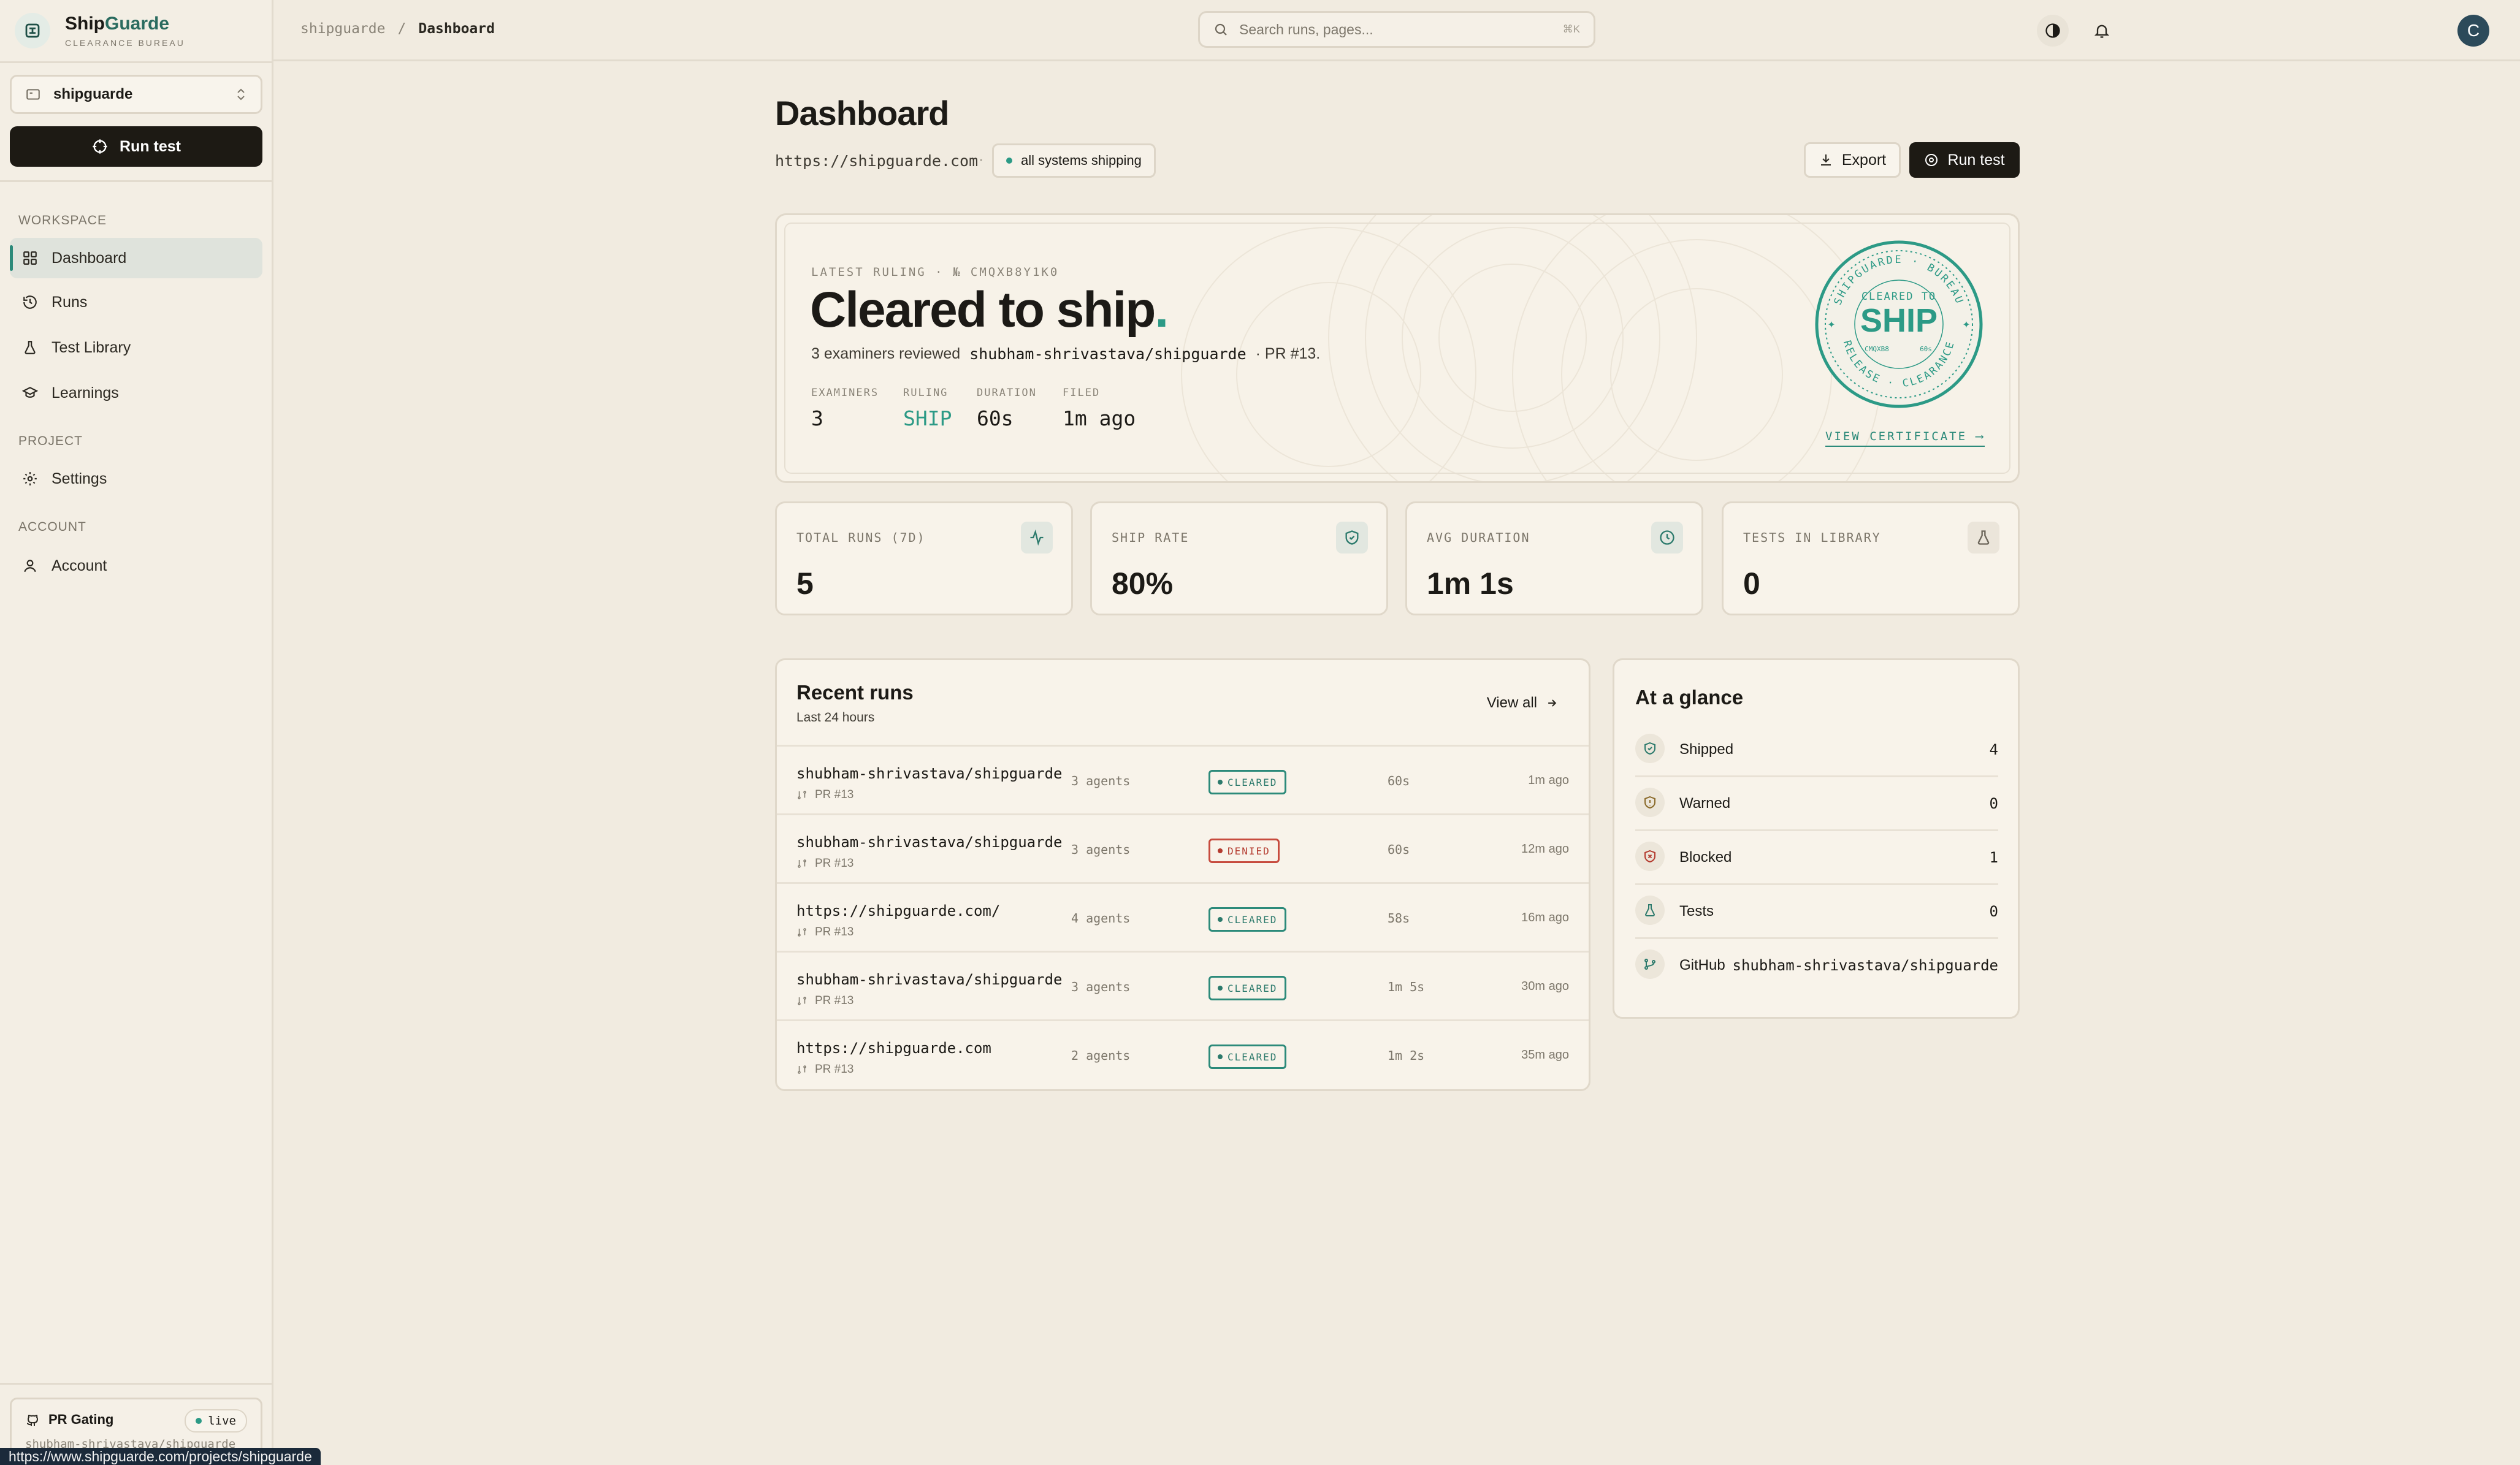 Image resolution: width=2520 pixels, height=1465 pixels. I want to click on run-test-button: Run test, so click(1964, 160).